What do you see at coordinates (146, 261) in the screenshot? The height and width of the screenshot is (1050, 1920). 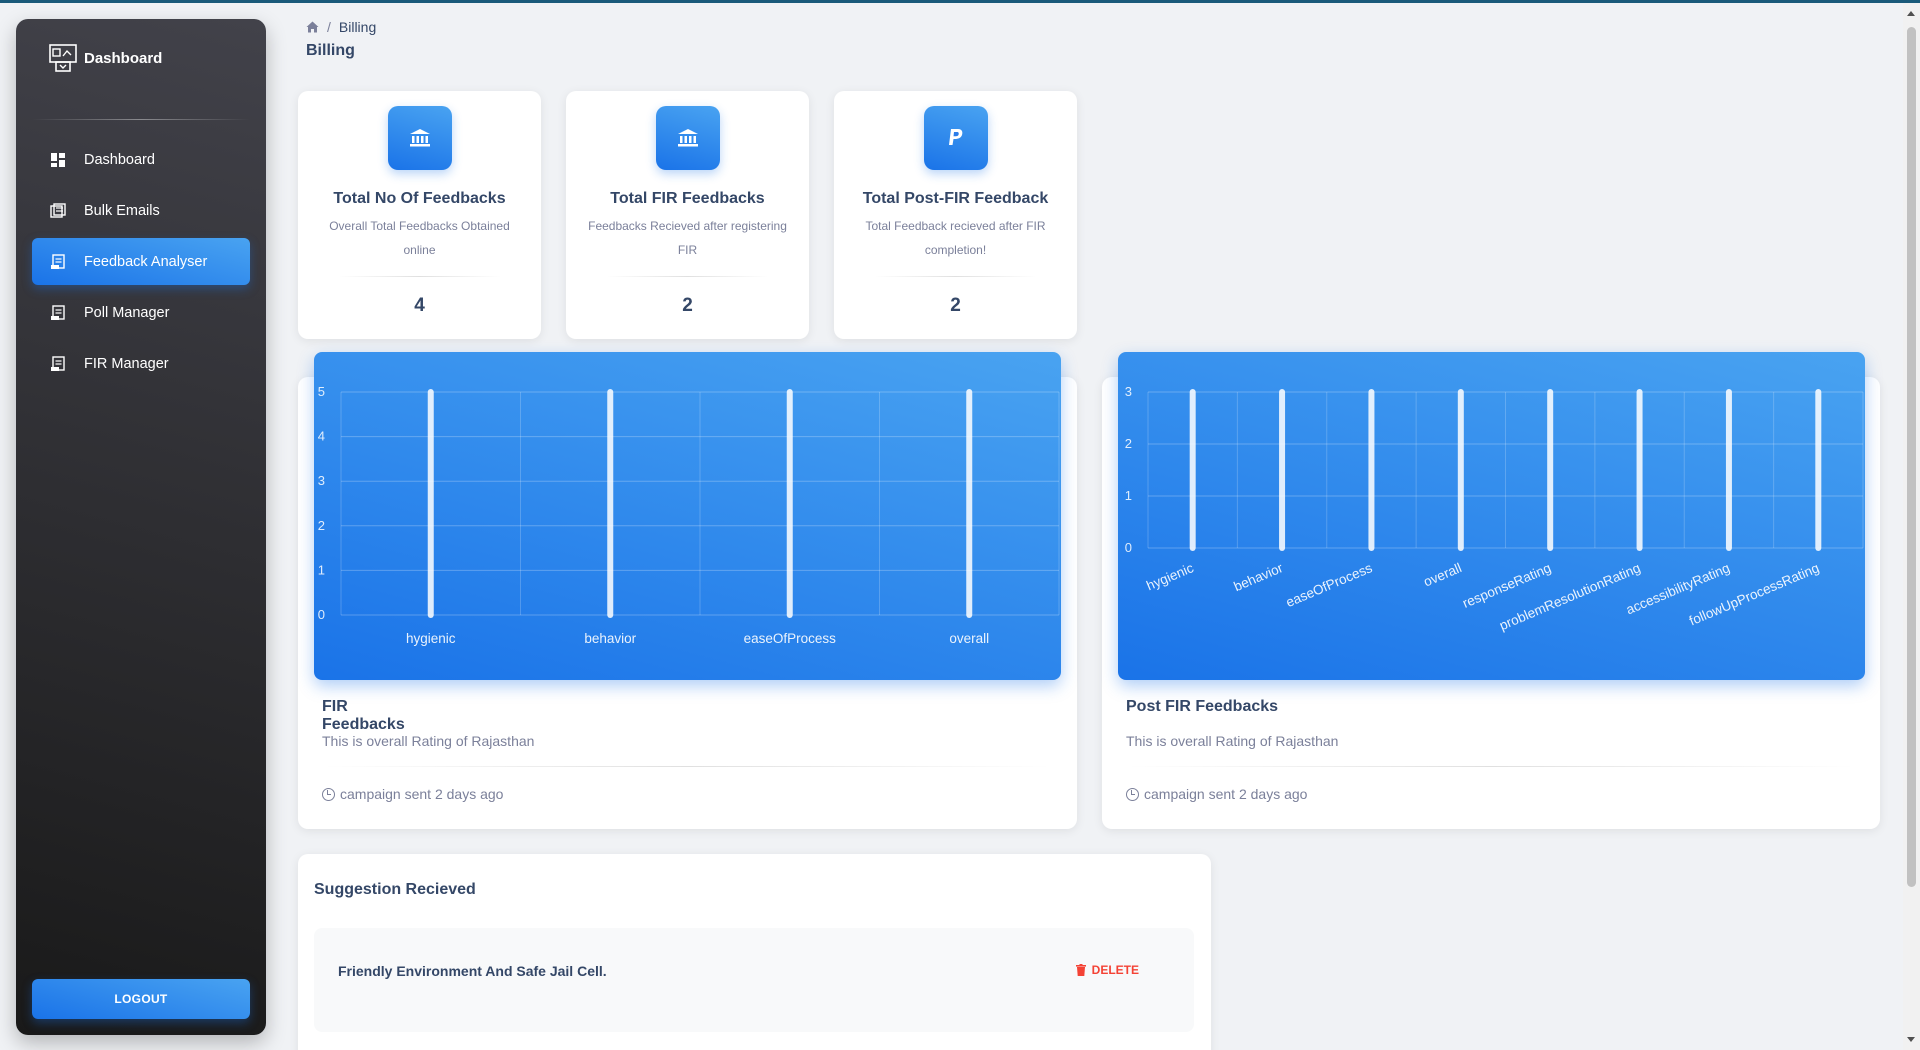 I see `sidebar-item-label: Feedback Analyser` at bounding box center [146, 261].